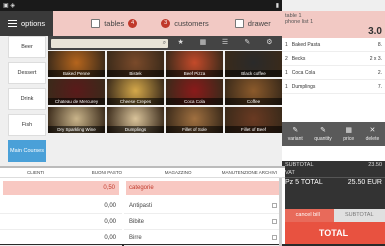 The width and height of the screenshot is (385, 246). Describe the element at coordinates (12, 23) in the screenshot. I see `menu-icon` at that location.